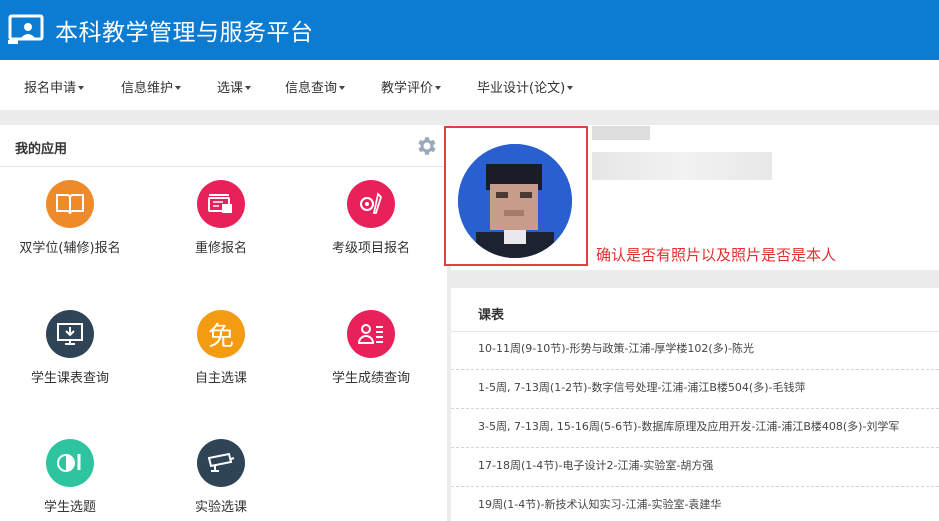  I want to click on app-label: 双学位(辅修)报名, so click(70, 248).